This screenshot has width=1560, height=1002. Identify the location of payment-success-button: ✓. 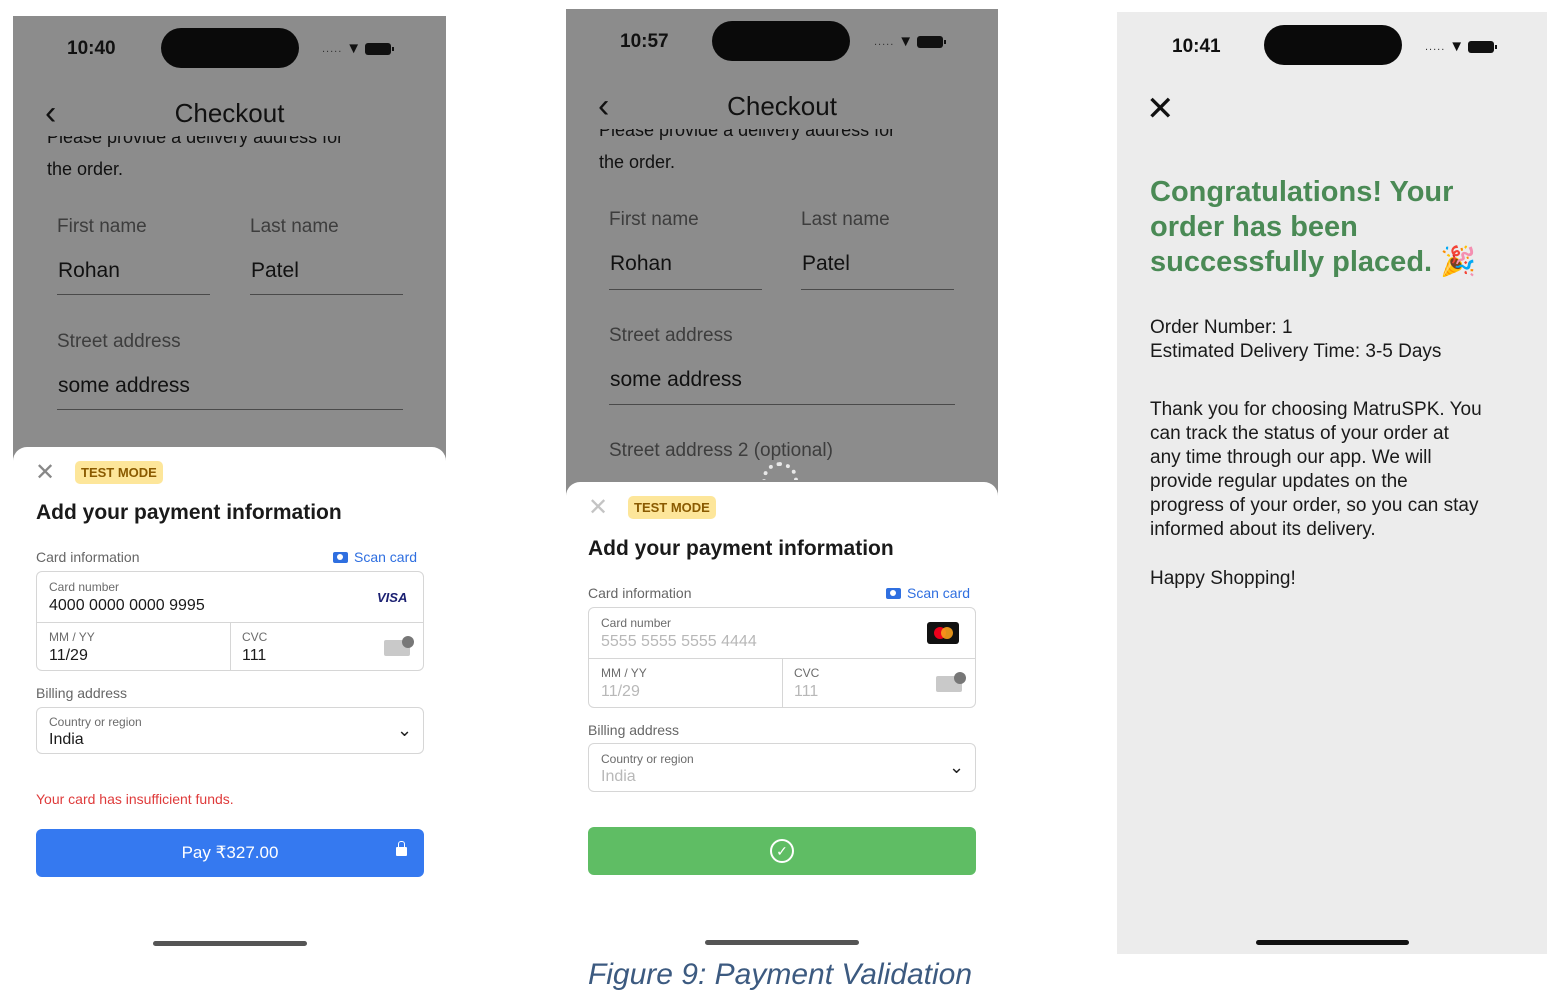
(782, 851).